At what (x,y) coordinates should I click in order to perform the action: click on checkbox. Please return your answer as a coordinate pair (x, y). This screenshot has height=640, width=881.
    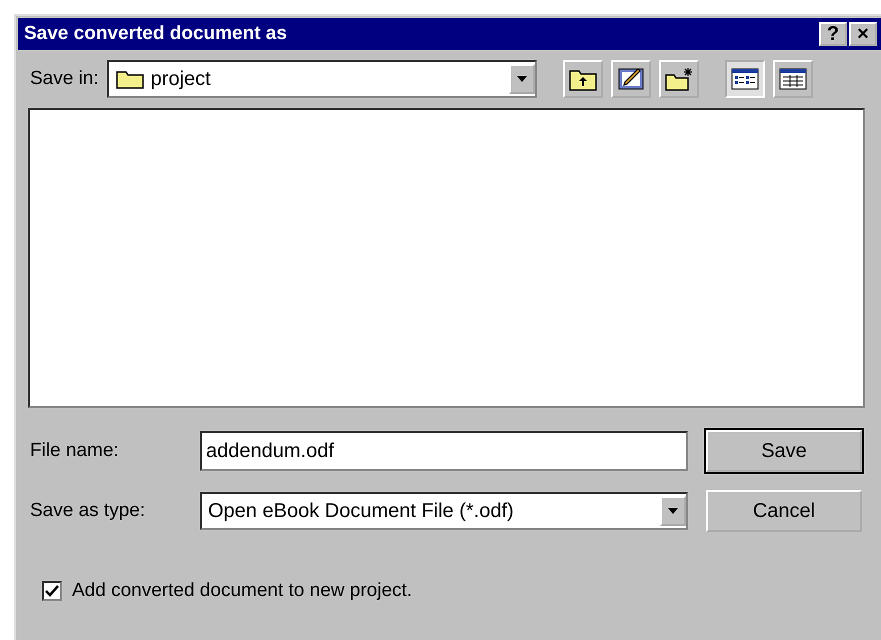
    Looking at the image, I should click on (52, 591).